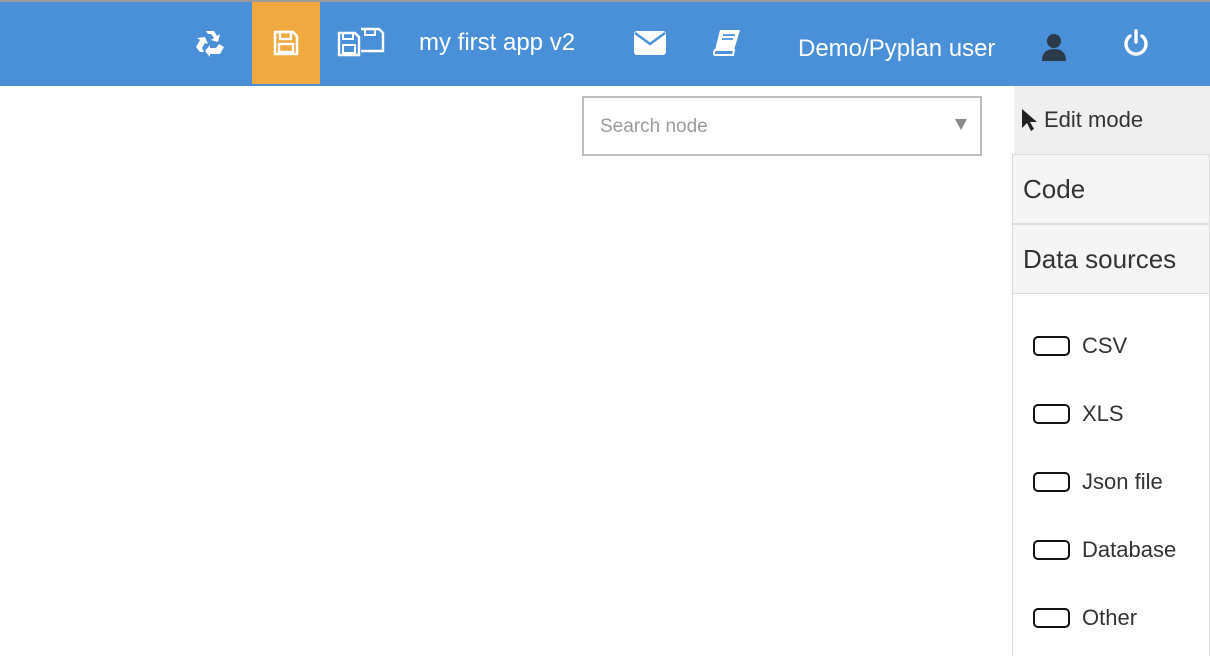  I want to click on cursor-icon, so click(1029, 120).